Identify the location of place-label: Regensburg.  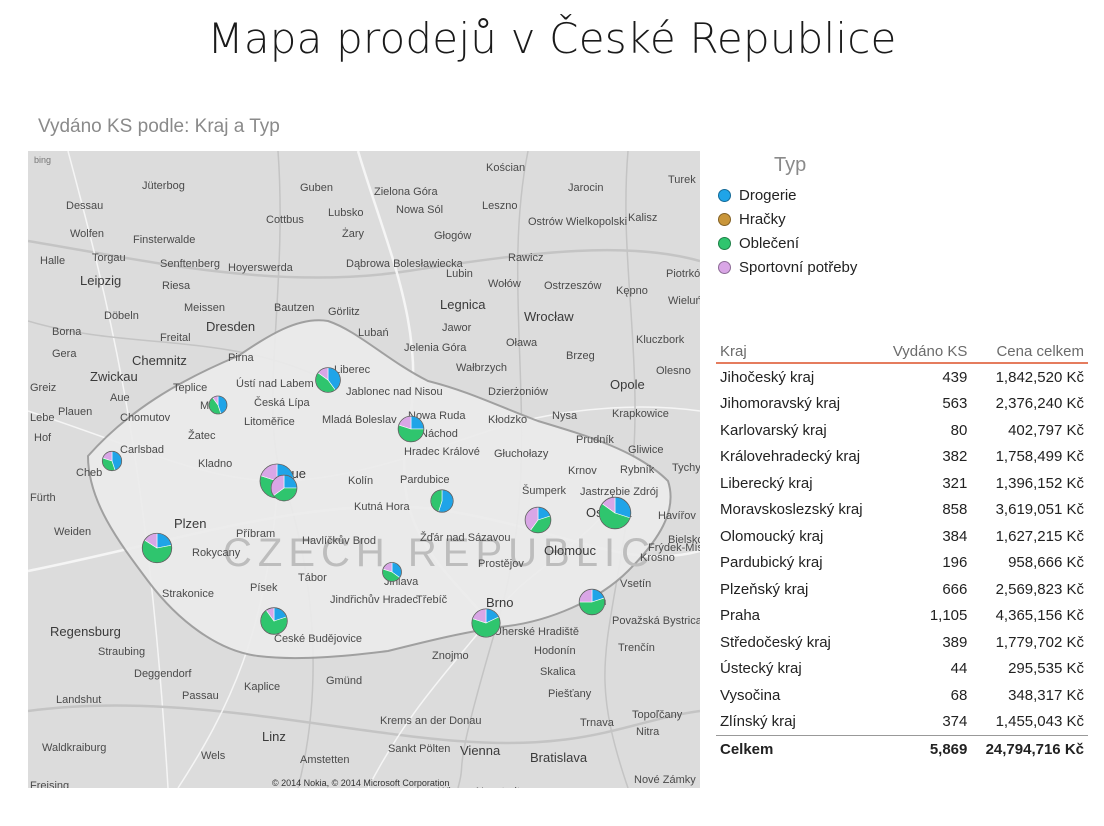
(85, 631).